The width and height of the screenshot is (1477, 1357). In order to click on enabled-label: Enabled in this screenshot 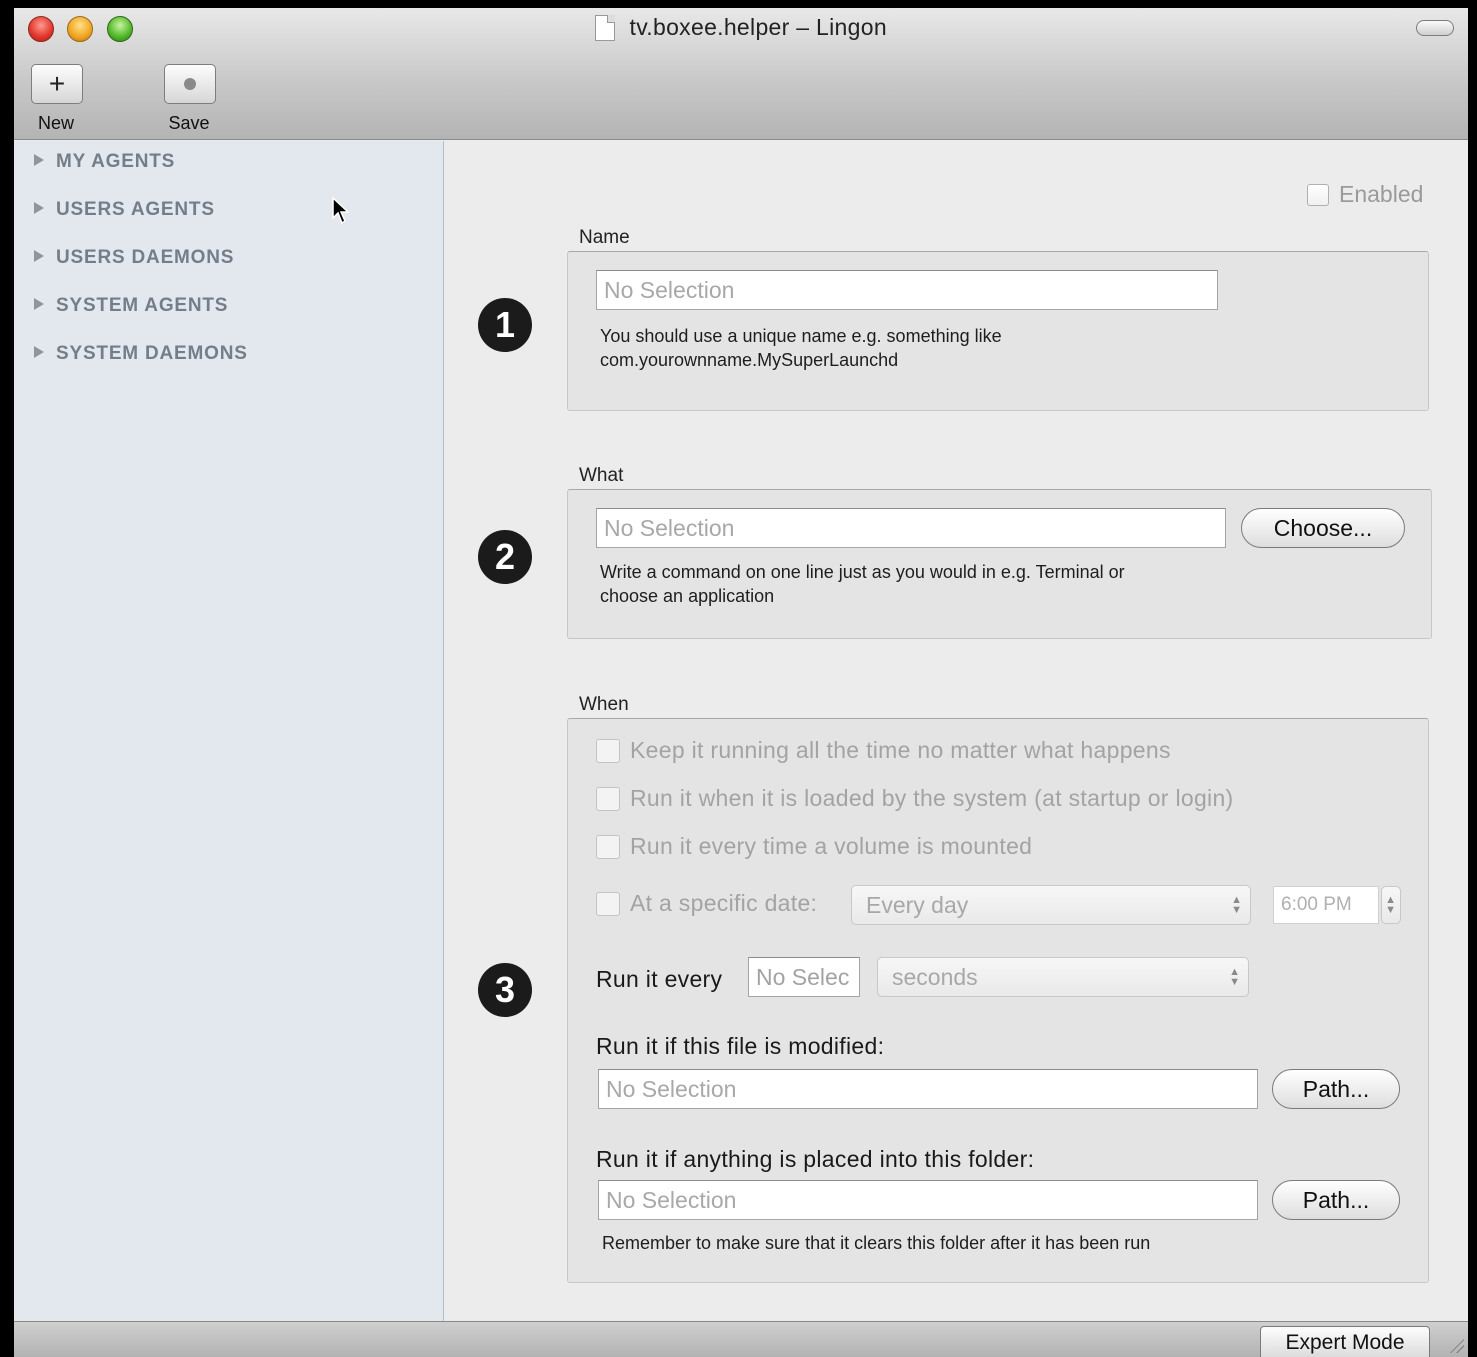, I will do `click(1381, 194)`.